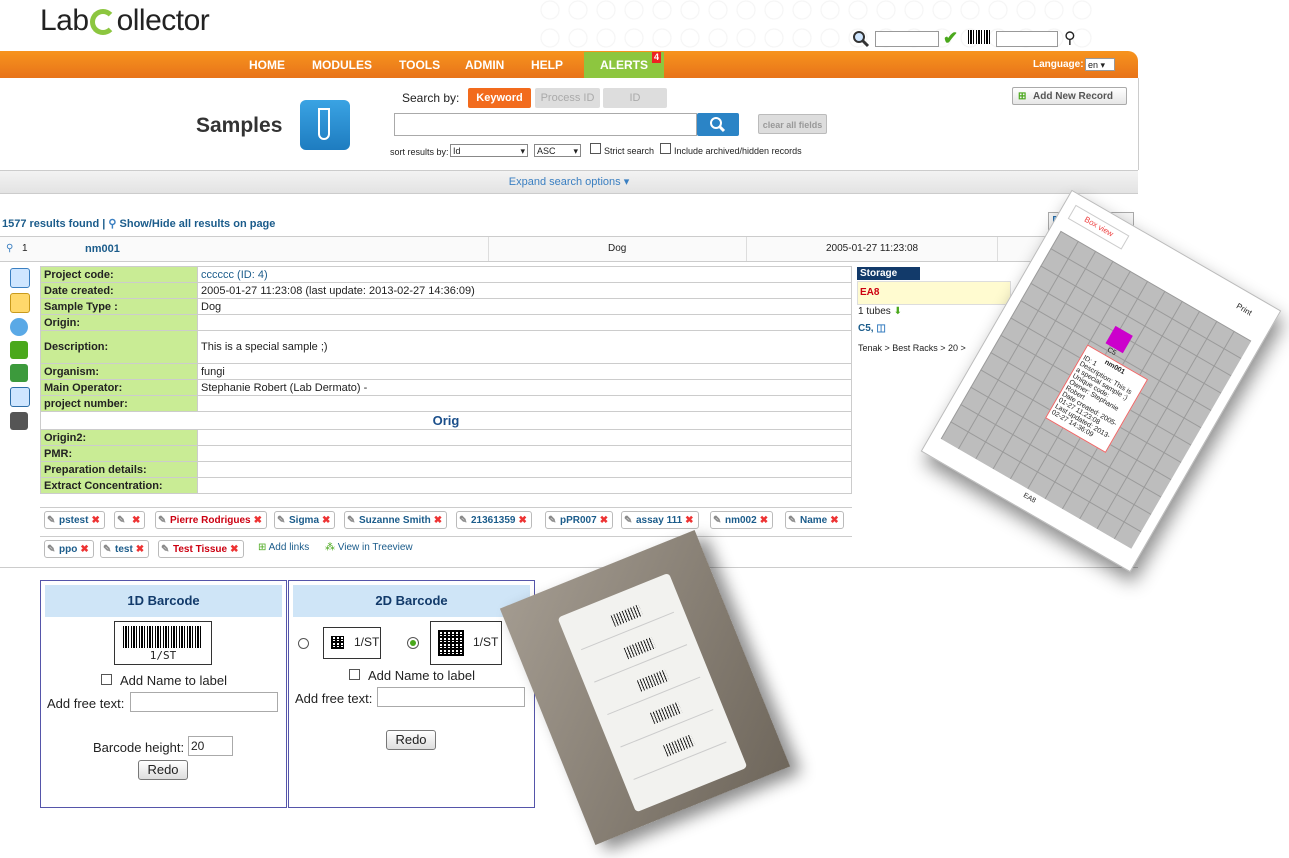 This screenshot has height=858, width=1289. I want to click on add-name-checkbox-2d, so click(354, 674).